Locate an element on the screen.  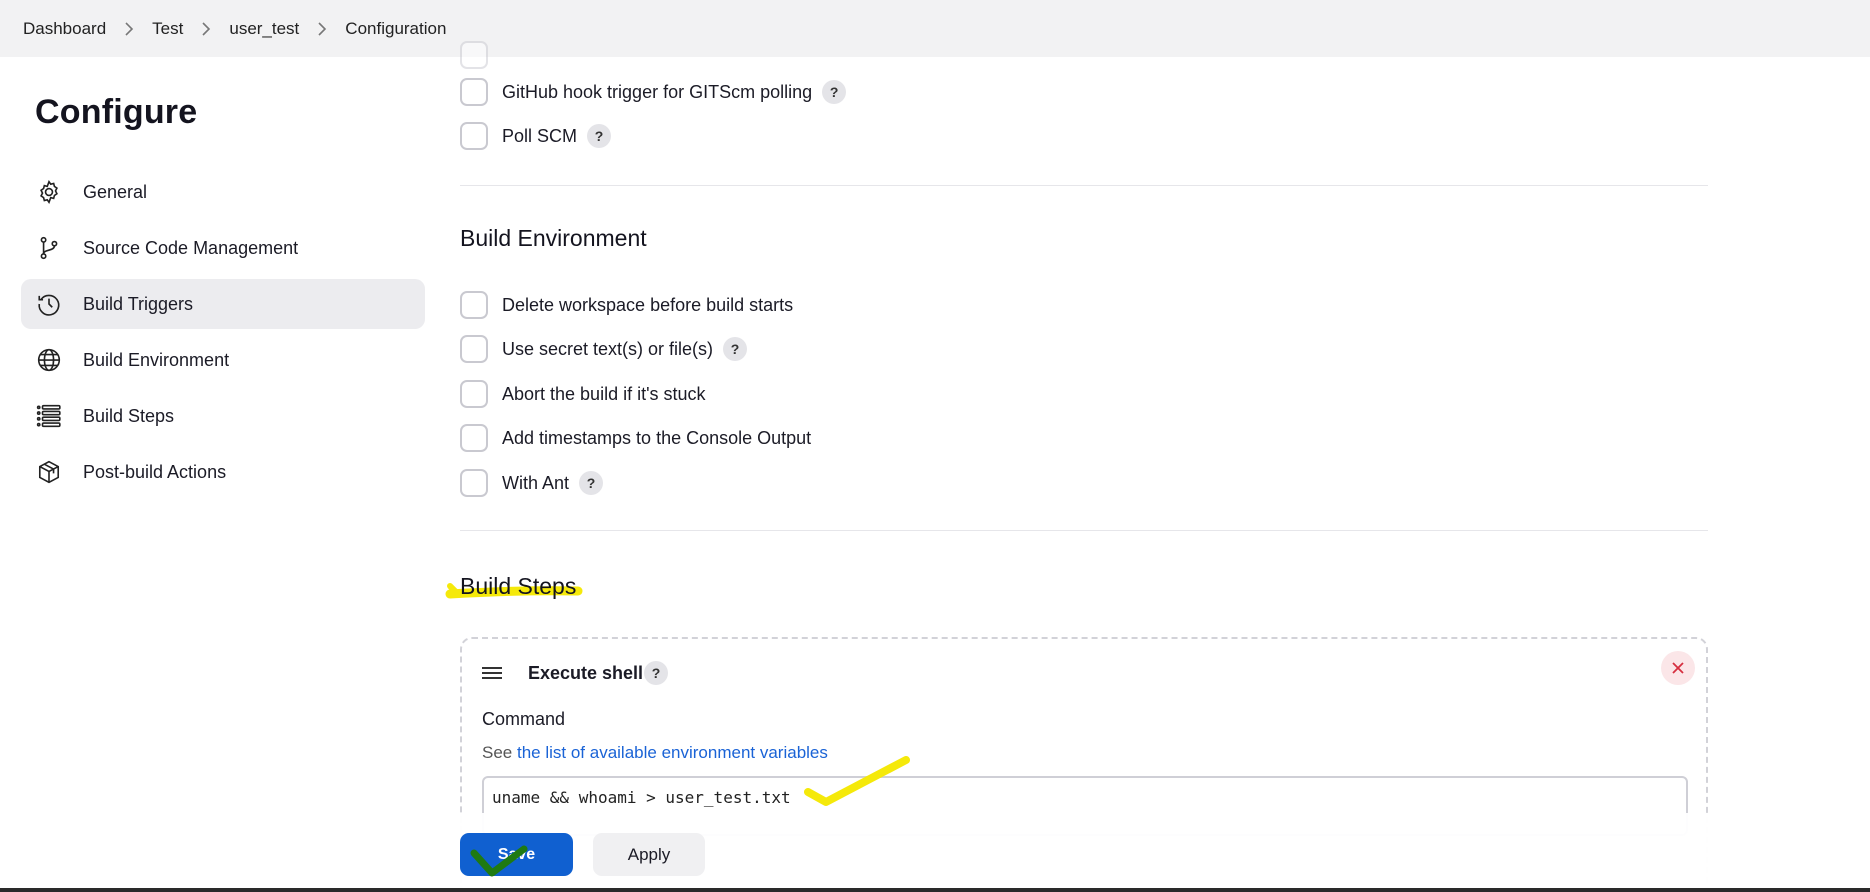
secret-text-checkbox is located at coordinates (474, 349).